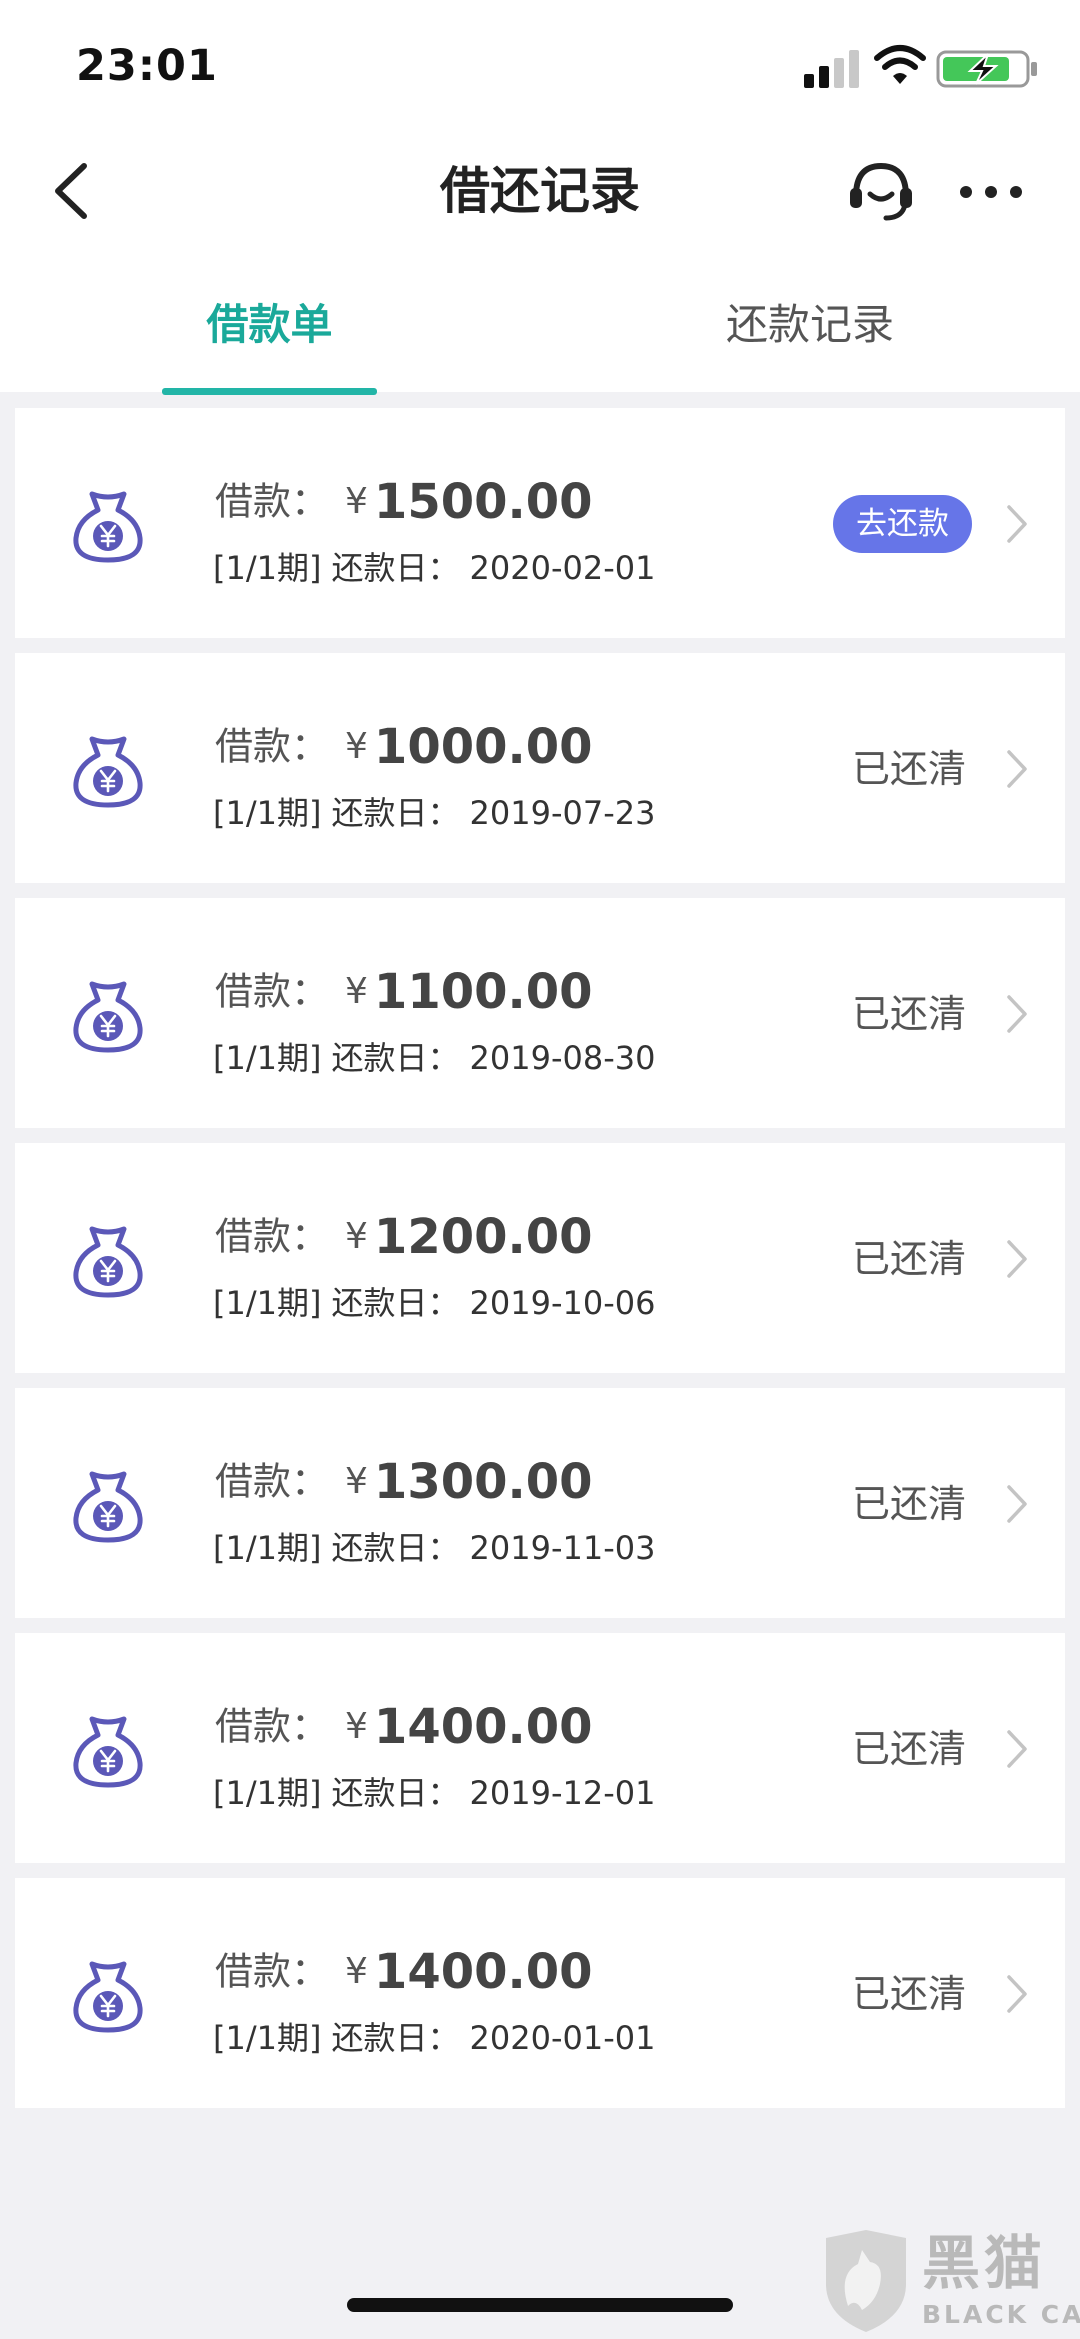  What do you see at coordinates (562, 1058) in the screenshot?
I see `due-date: 2019-08-30` at bounding box center [562, 1058].